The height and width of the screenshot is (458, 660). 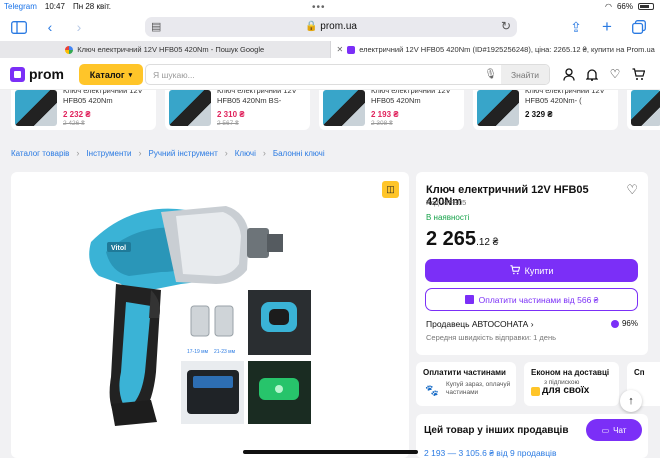 I want to click on promo-delivery: Економ на доставці з підпискою для своїх, so click(x=571, y=384).